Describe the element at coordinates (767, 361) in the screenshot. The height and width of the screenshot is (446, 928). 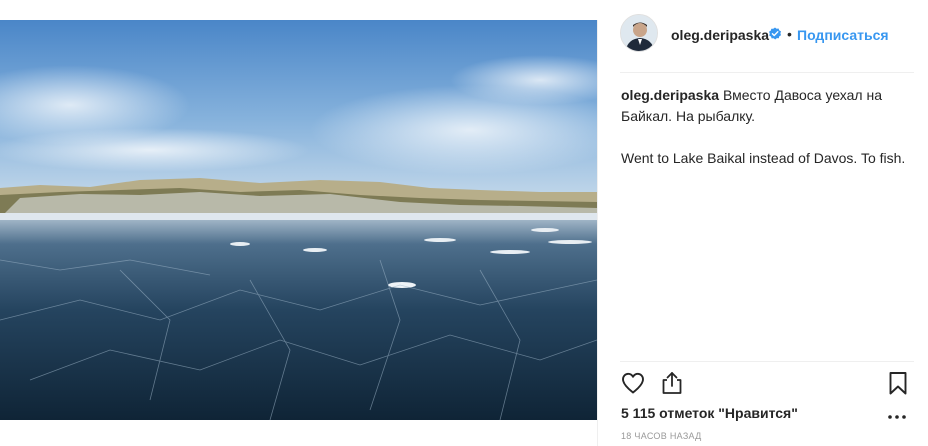
I see `actions-divider` at that location.